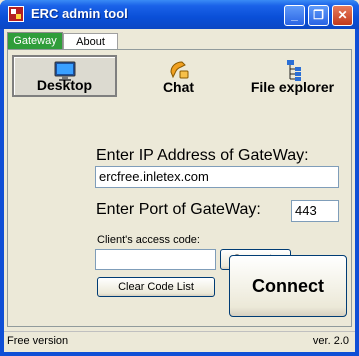  I want to click on mode-file-explorer-button: File explorer, so click(292, 76).